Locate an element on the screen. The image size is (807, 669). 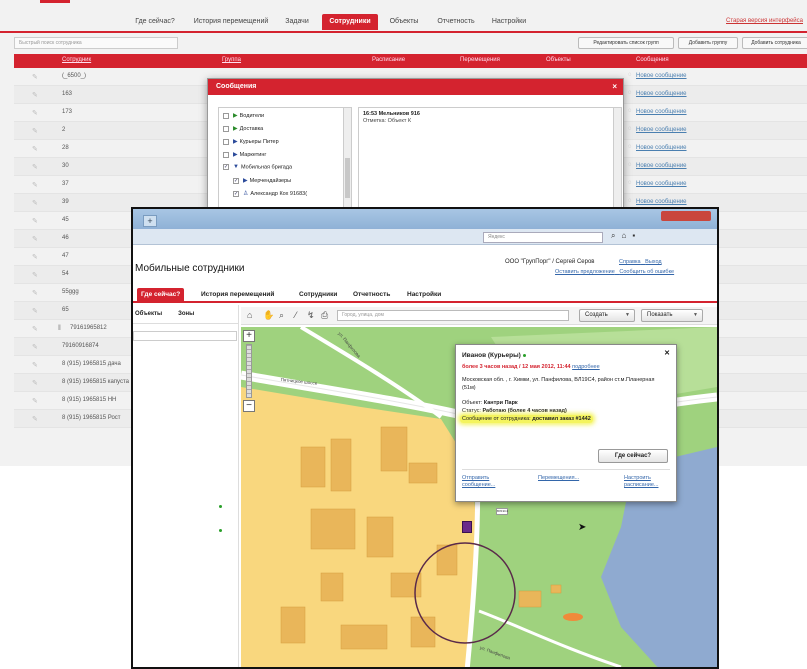
tree-item: ▶ Водители is located at coordinates (243, 115).